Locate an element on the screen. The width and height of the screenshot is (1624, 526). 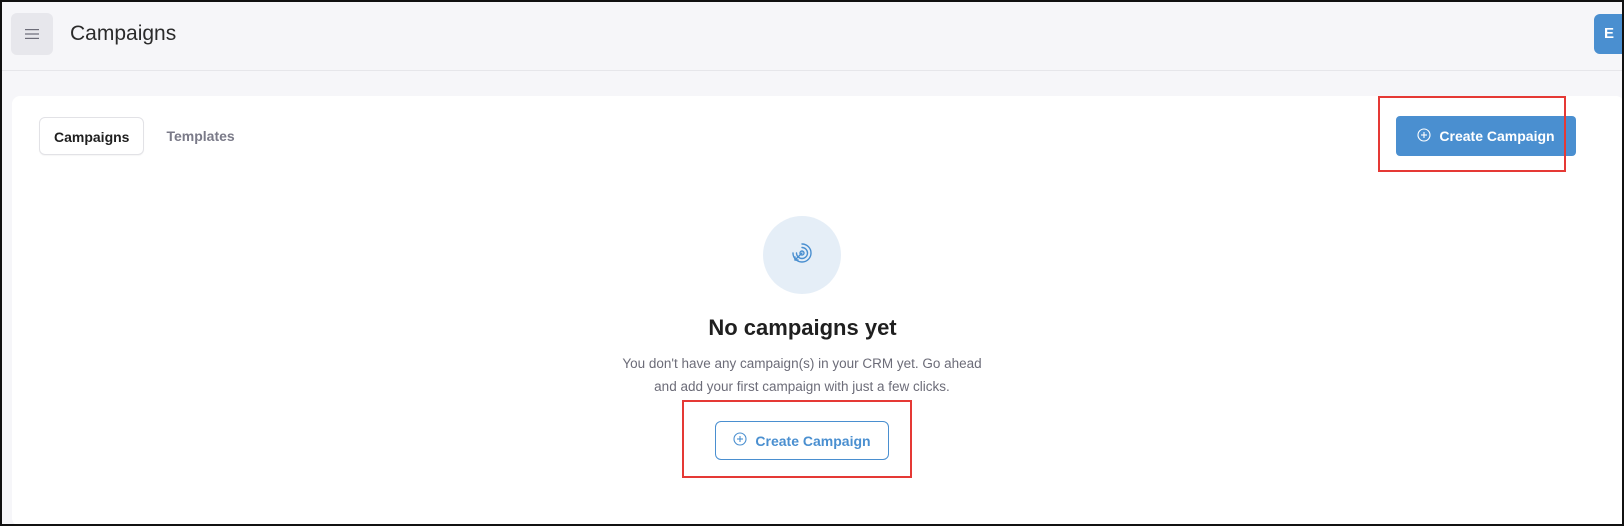
page-title: Campaigns is located at coordinates (123, 33).